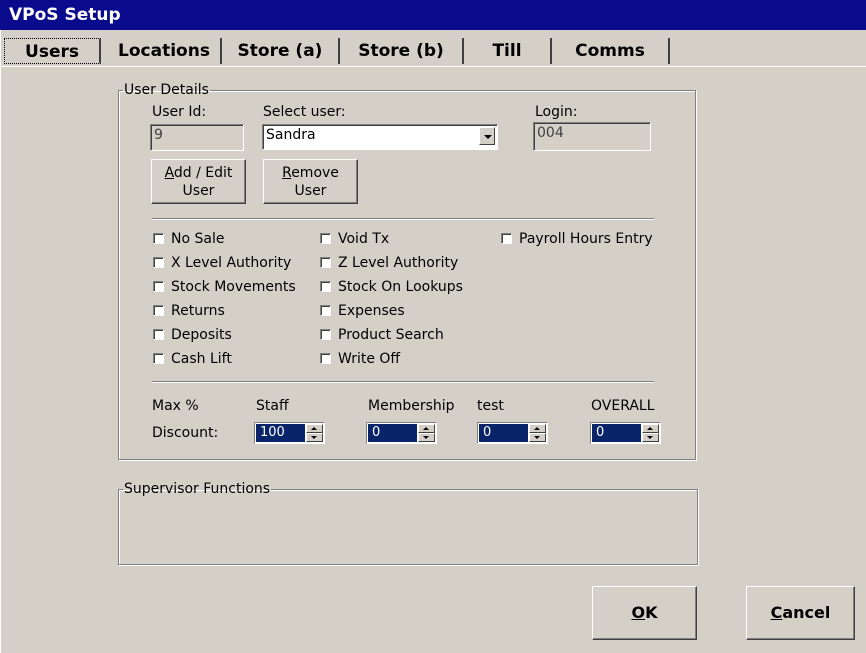  What do you see at coordinates (304, 112) in the screenshot?
I see `select-user-label: Select user:` at bounding box center [304, 112].